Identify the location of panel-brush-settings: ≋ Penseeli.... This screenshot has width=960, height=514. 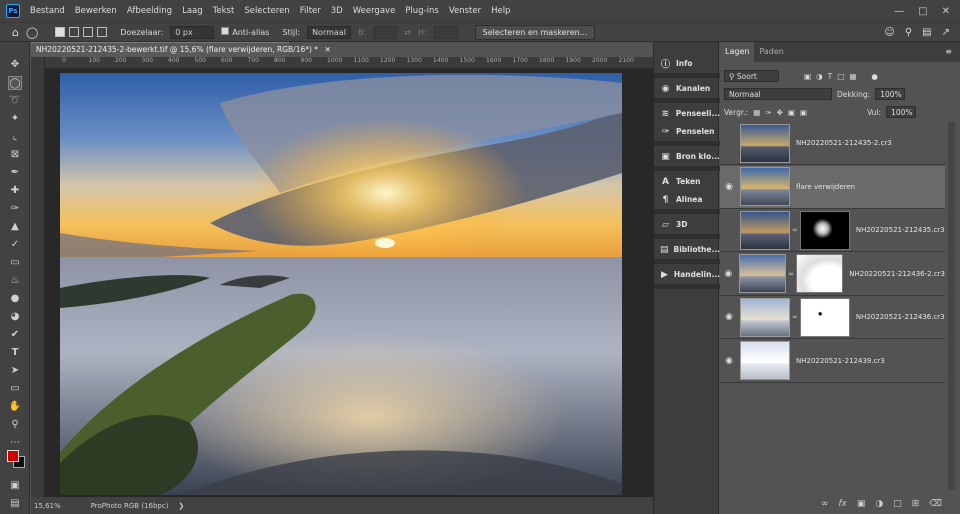
(687, 113).